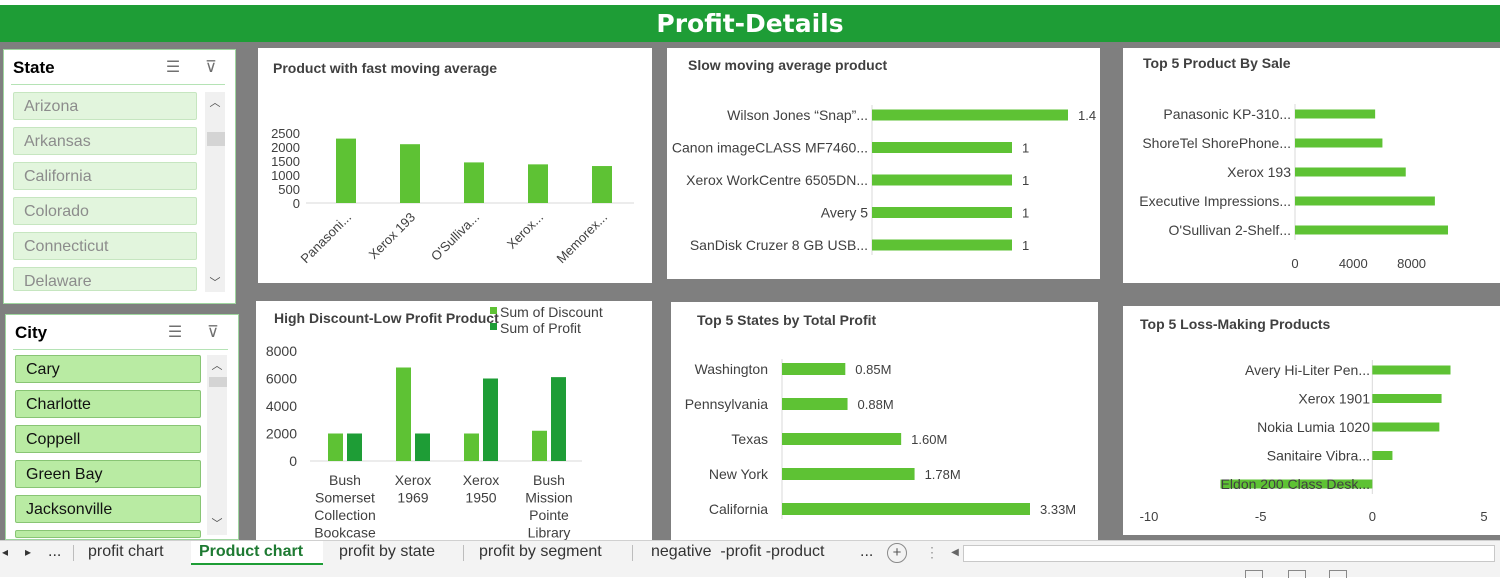  I want to click on tab-profit-by-state: profit by state, so click(387, 553).